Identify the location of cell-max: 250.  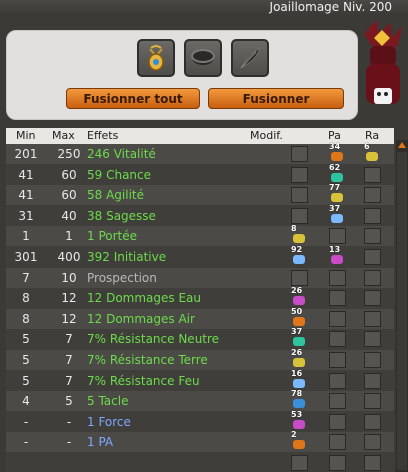
(69, 154).